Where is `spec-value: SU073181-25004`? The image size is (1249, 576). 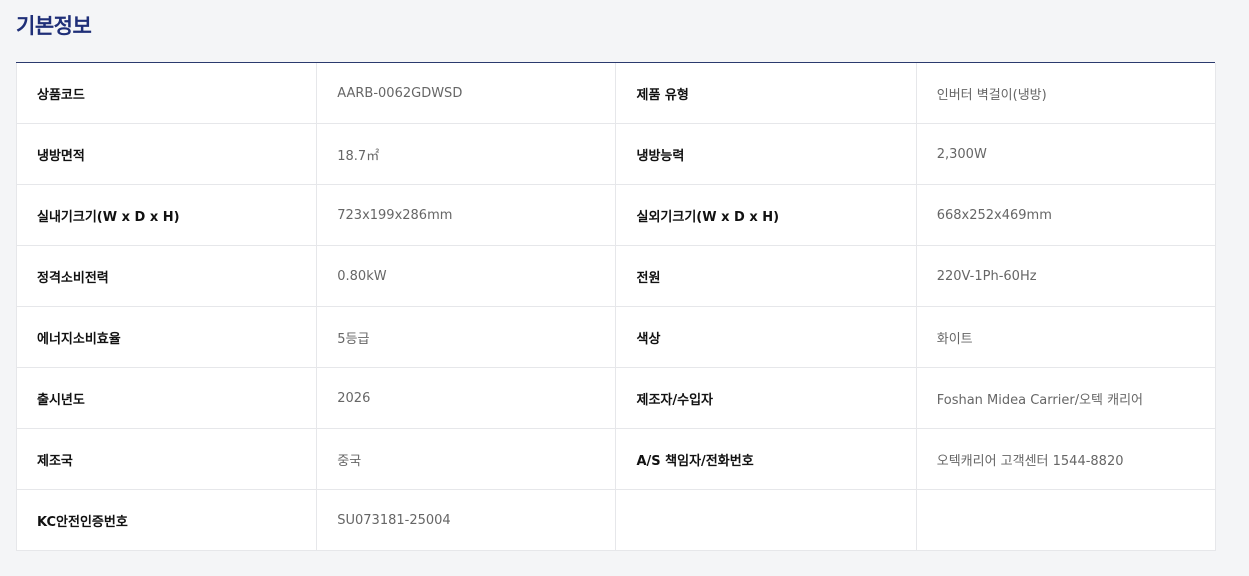
spec-value: SU073181-25004 is located at coordinates (466, 520).